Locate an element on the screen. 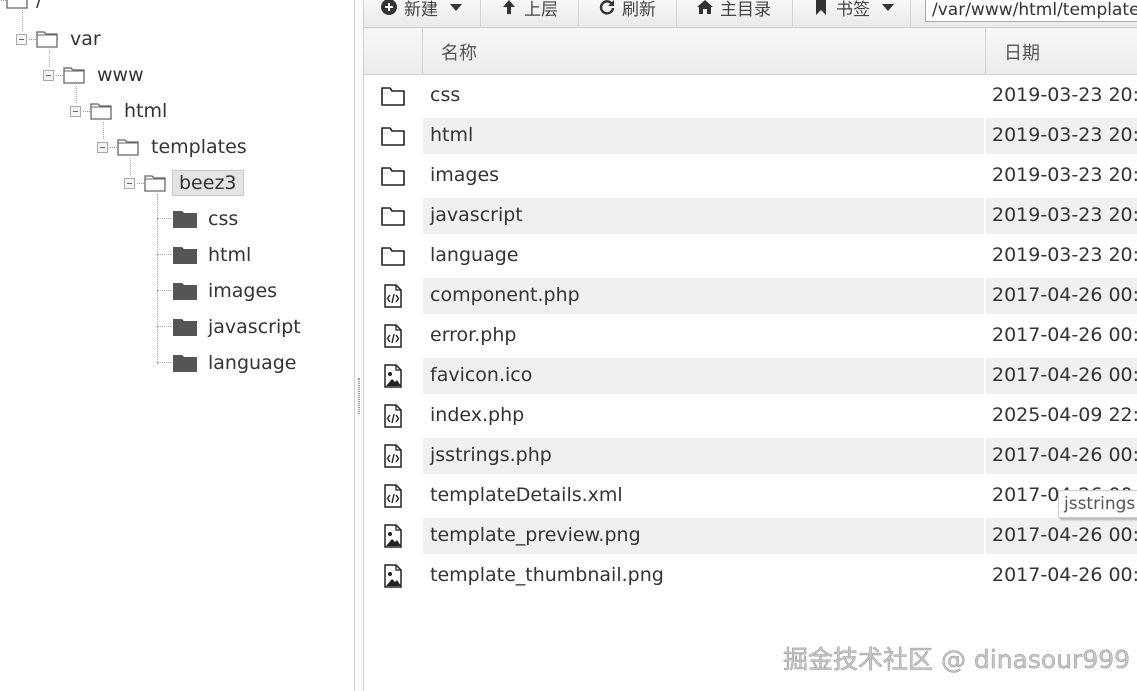 The height and width of the screenshot is (691, 1137). up-button: 上层 is located at coordinates (529, 12).